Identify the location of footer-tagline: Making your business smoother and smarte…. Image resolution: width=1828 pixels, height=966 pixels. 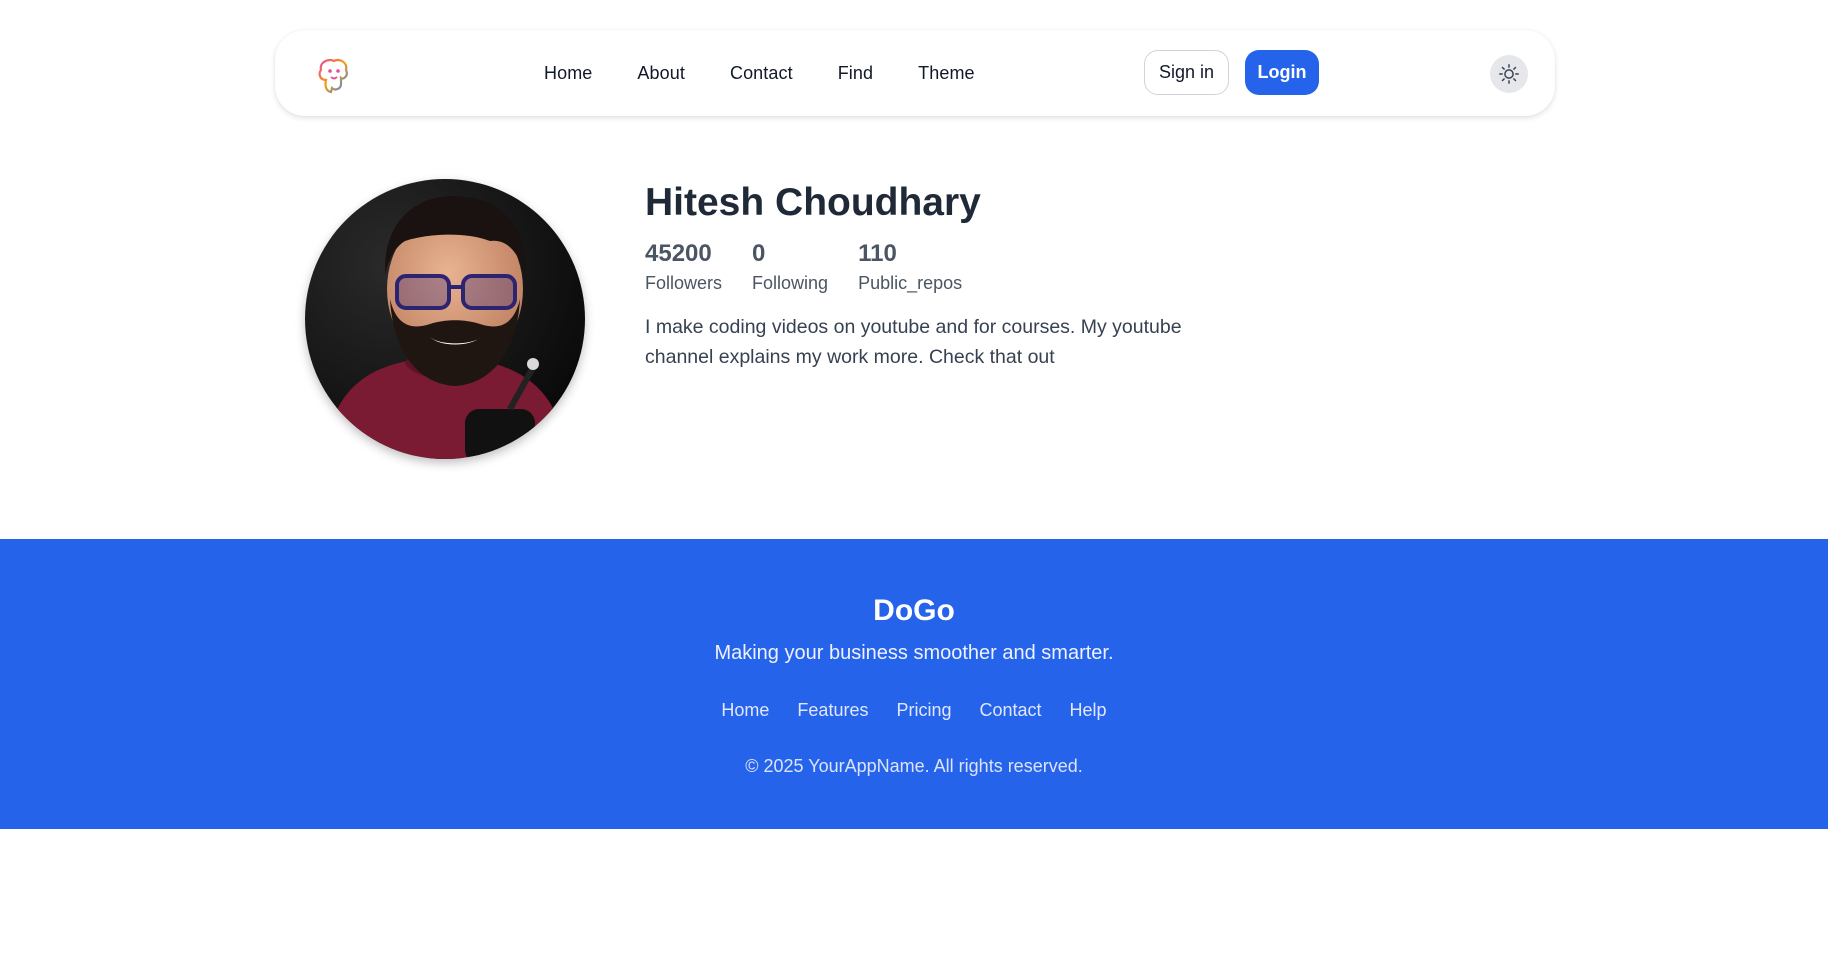
(914, 653).